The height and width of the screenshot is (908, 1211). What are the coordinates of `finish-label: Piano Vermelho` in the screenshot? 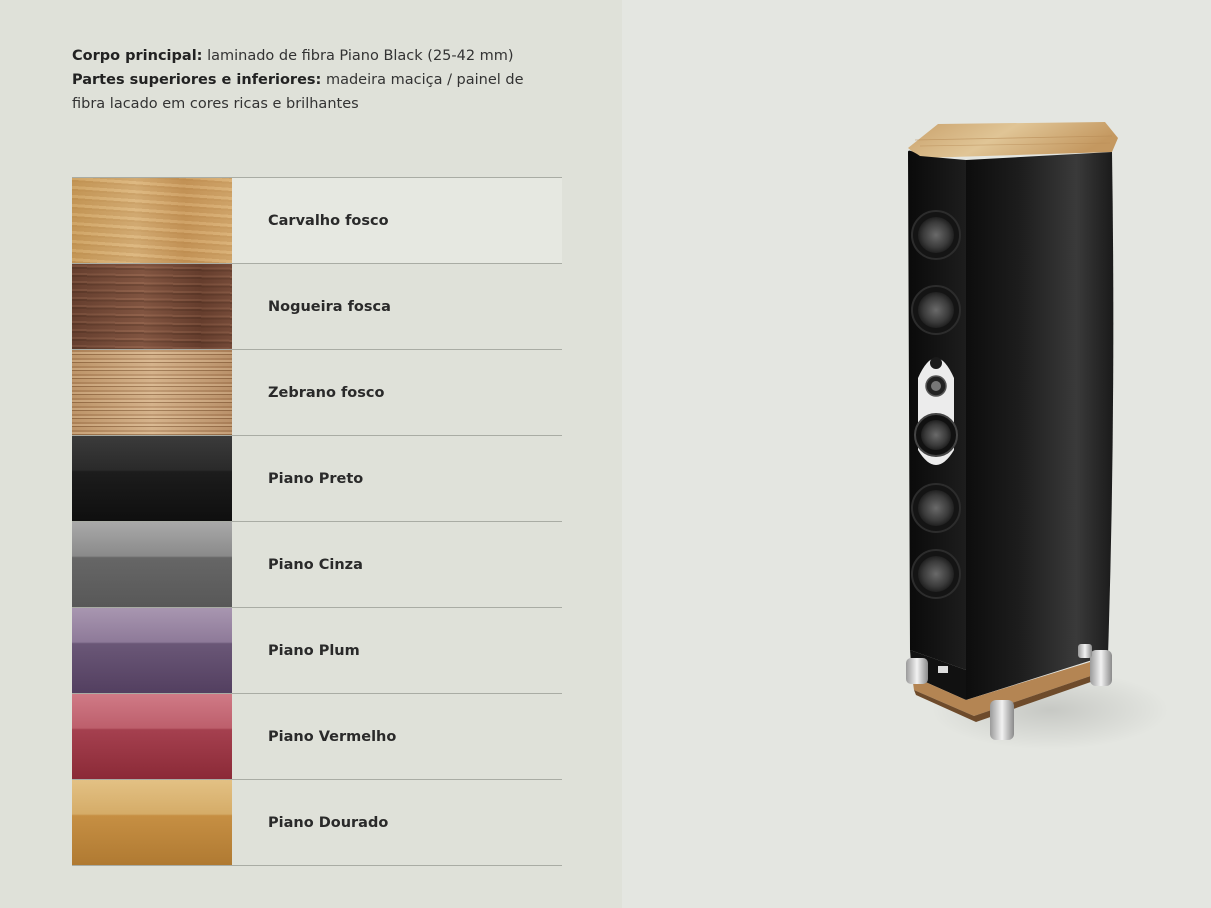 It's located at (332, 736).